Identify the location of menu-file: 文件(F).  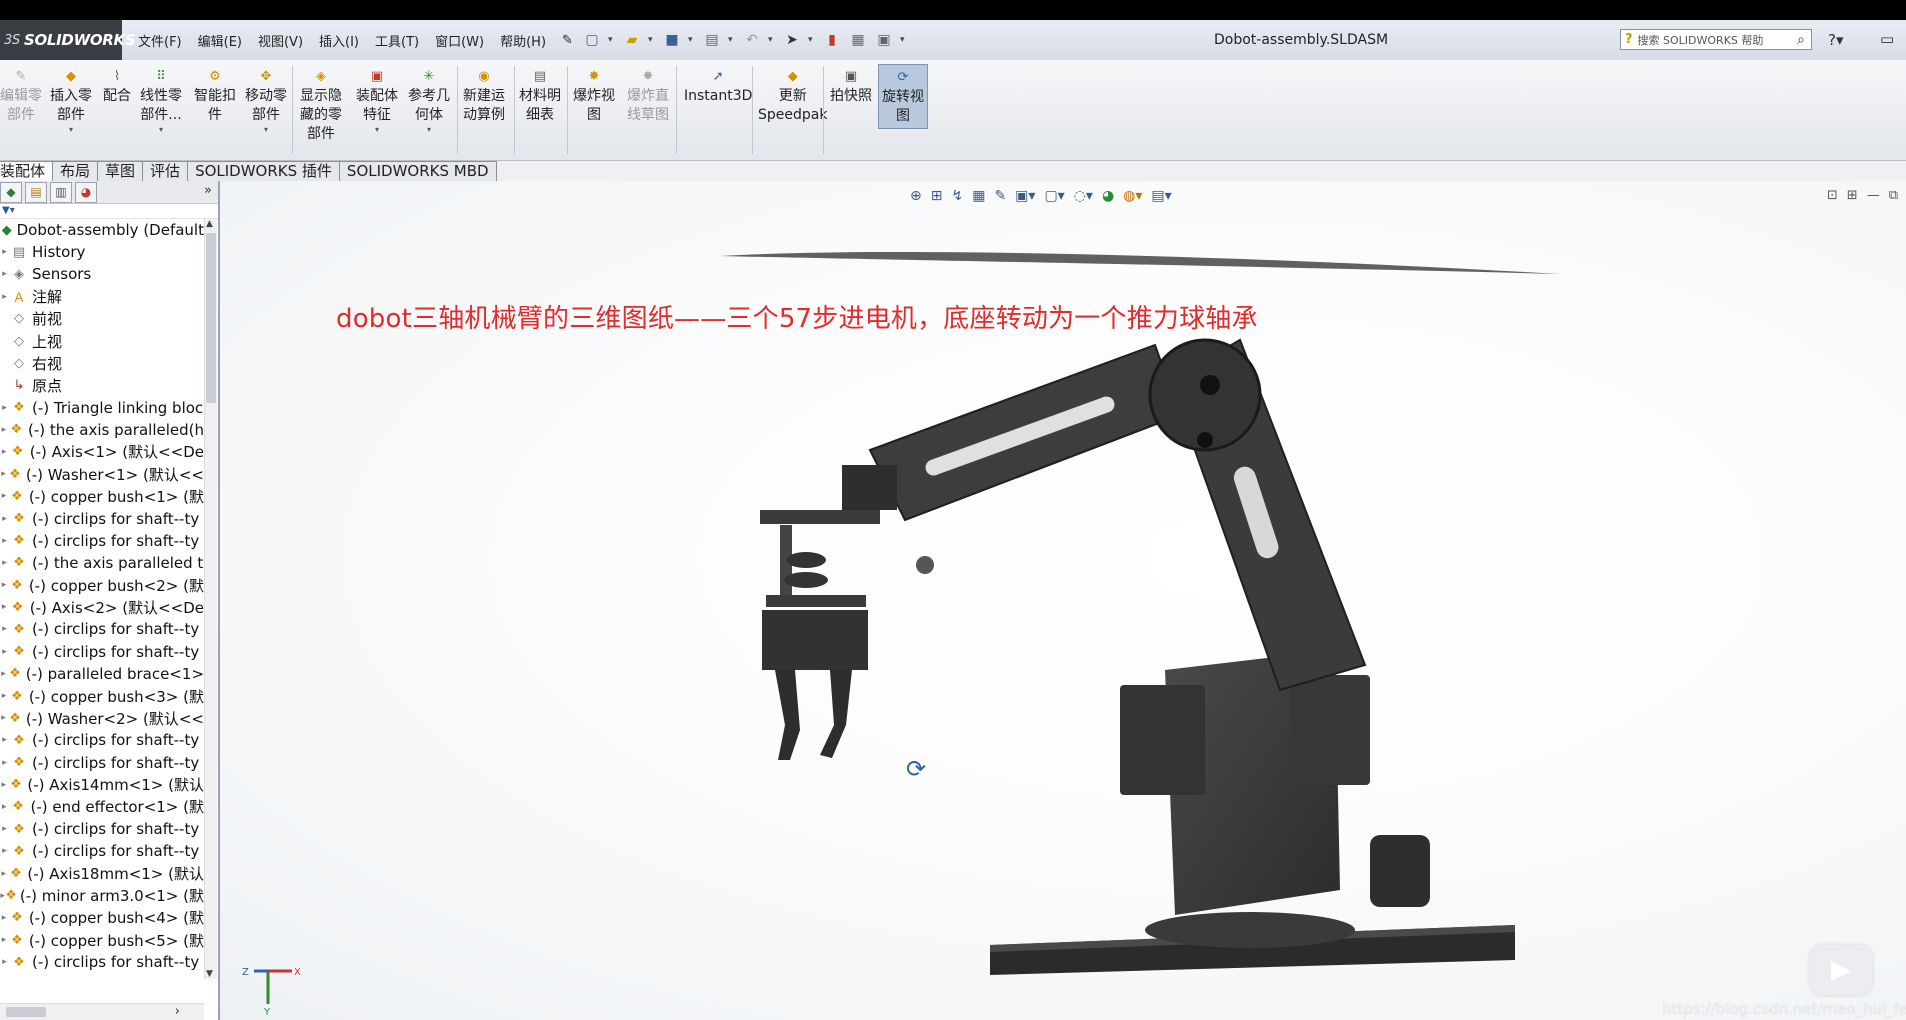
(160, 40).